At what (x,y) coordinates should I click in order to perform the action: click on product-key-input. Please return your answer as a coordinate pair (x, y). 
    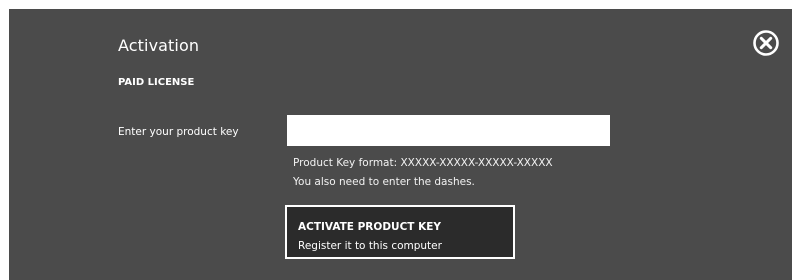
    Looking at the image, I should click on (448, 130).